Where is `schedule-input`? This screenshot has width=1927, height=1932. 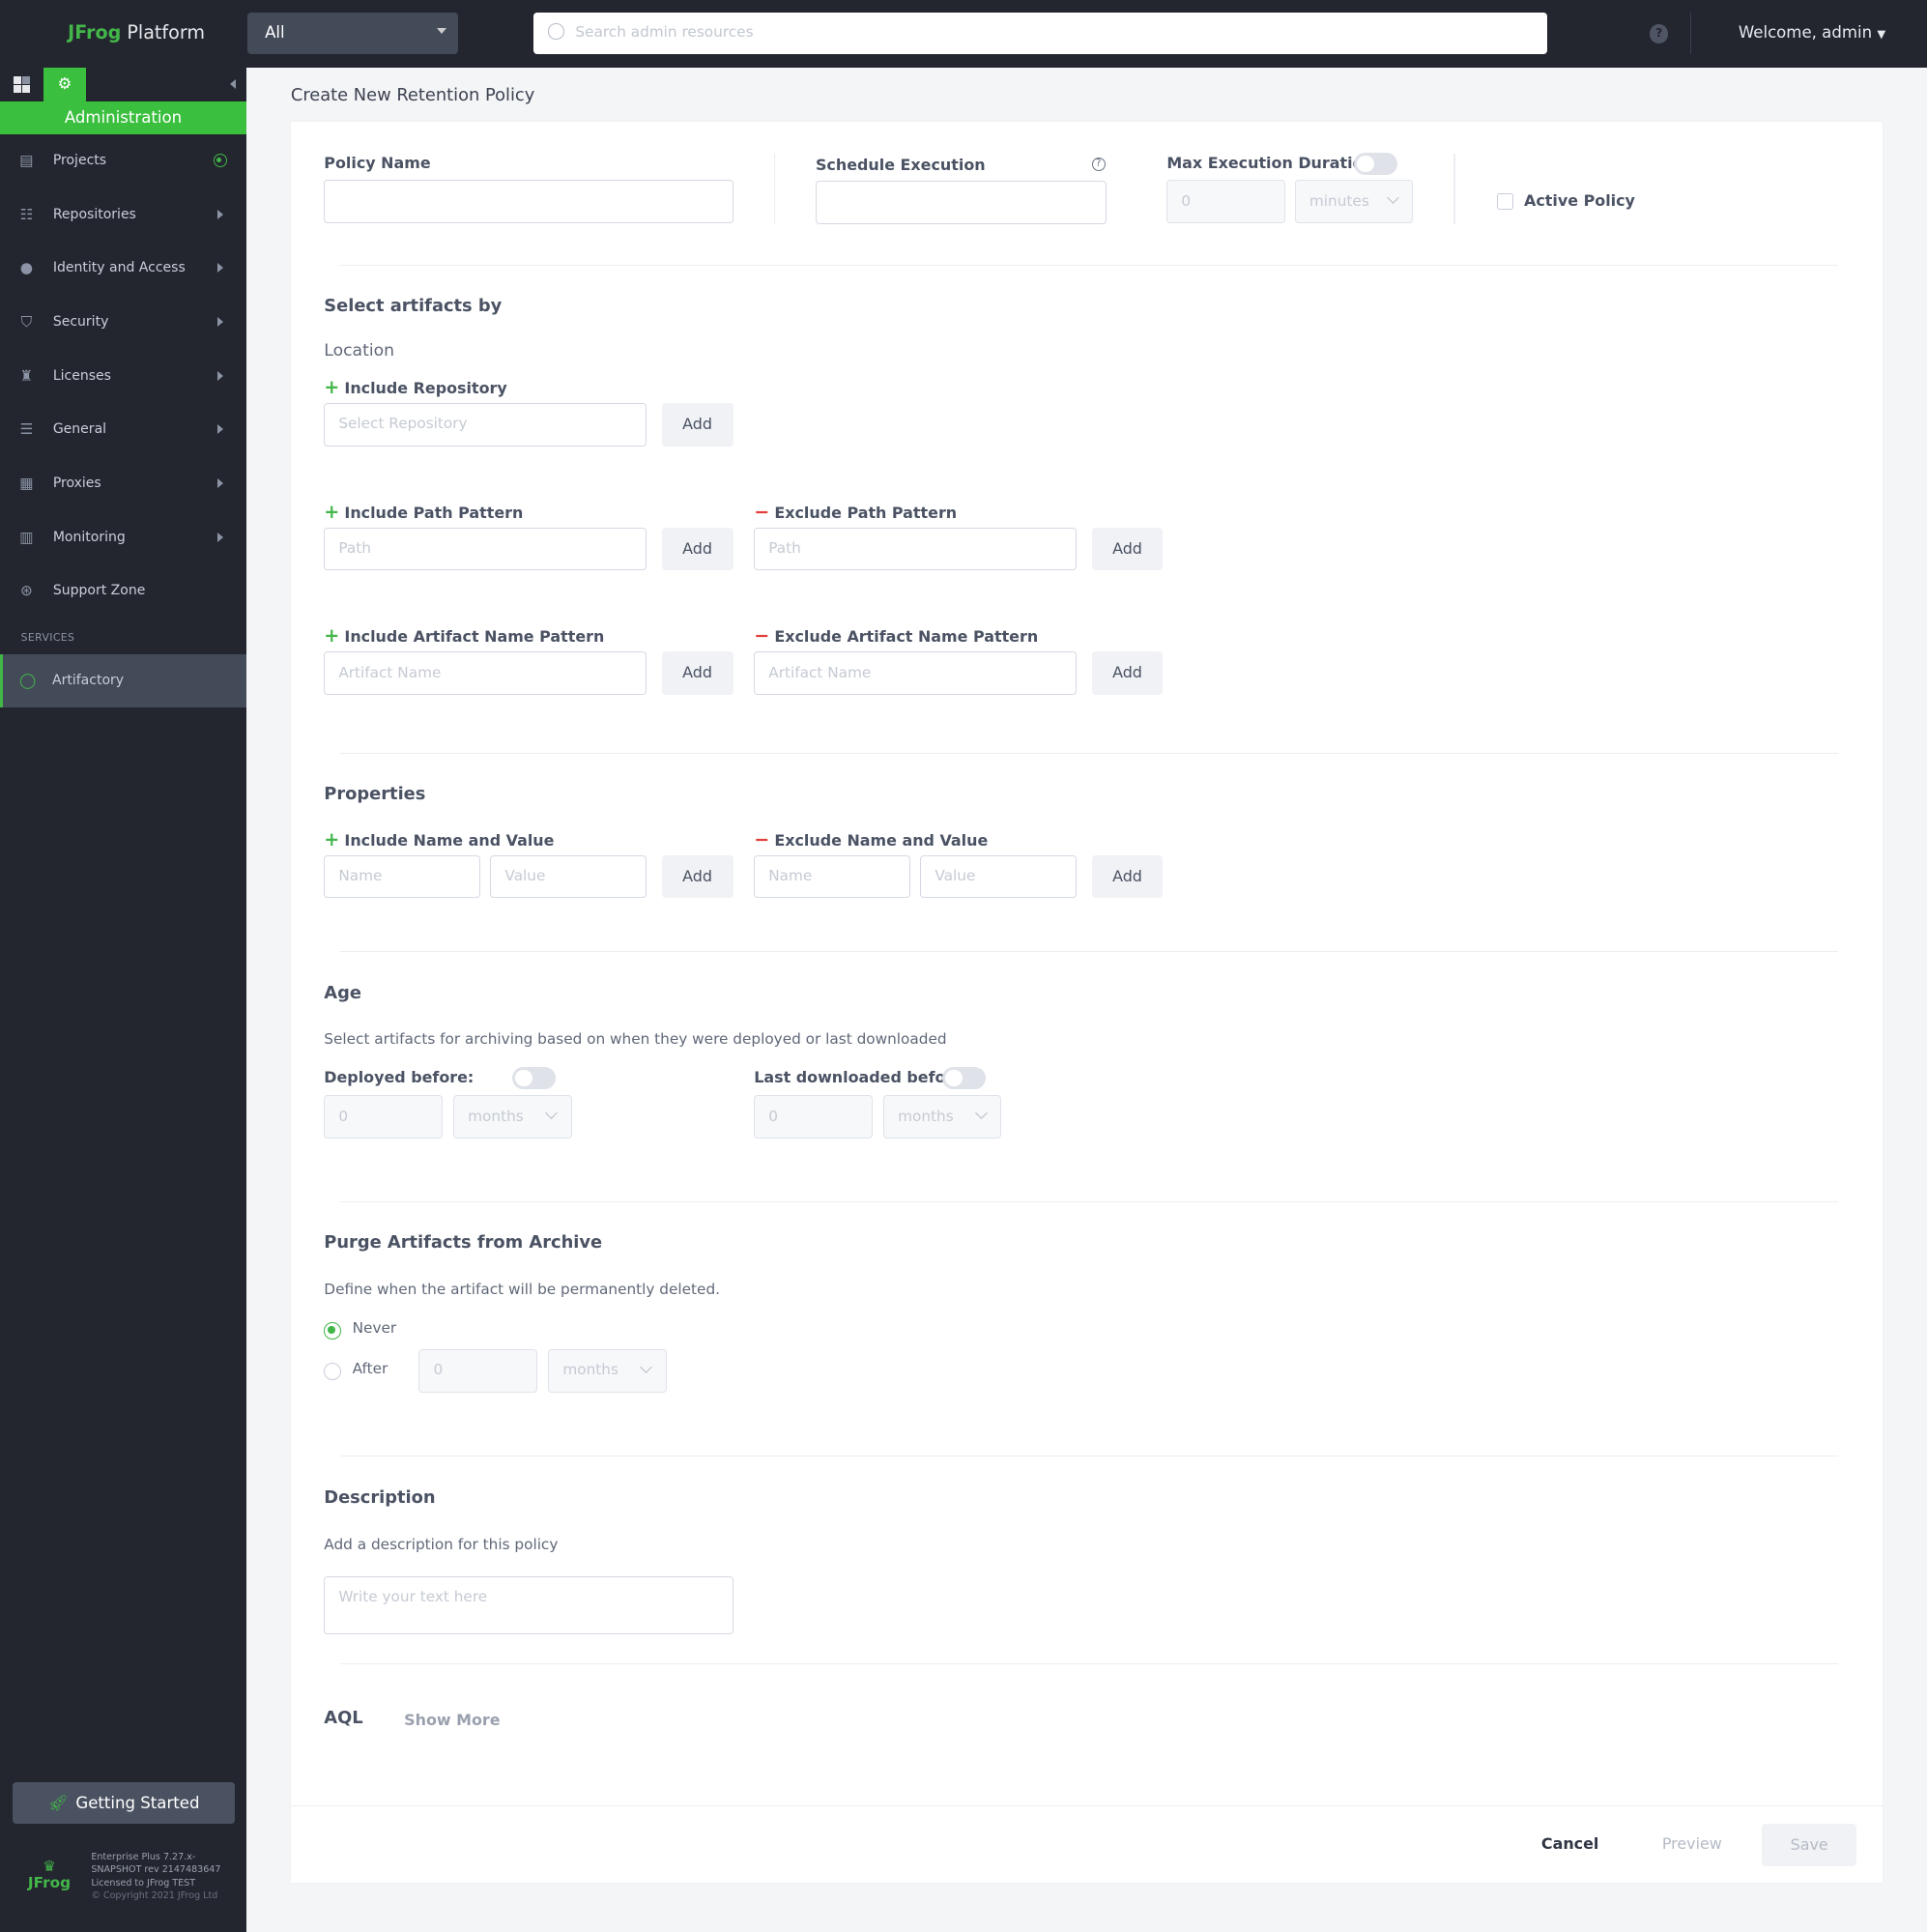 schedule-input is located at coordinates (961, 203).